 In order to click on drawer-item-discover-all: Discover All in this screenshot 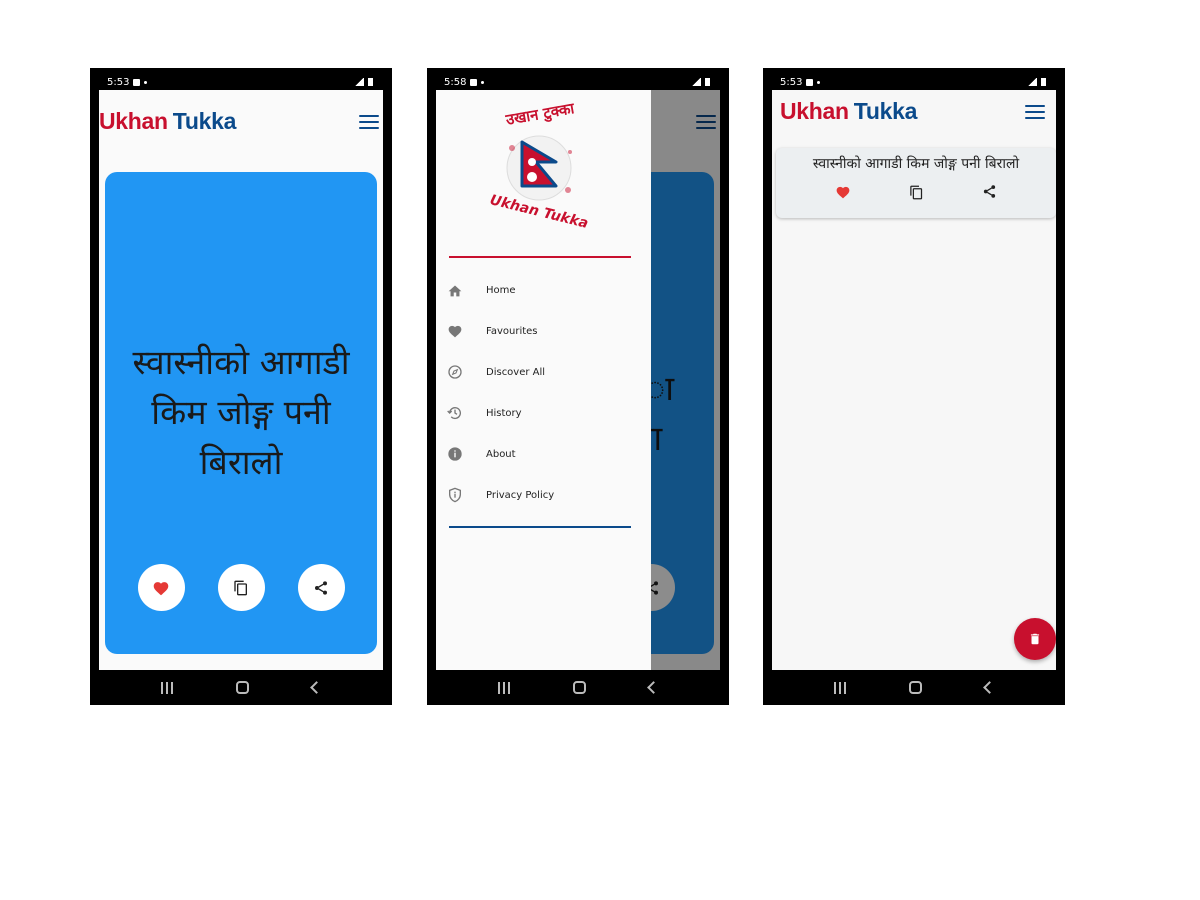, I will do `click(546, 372)`.